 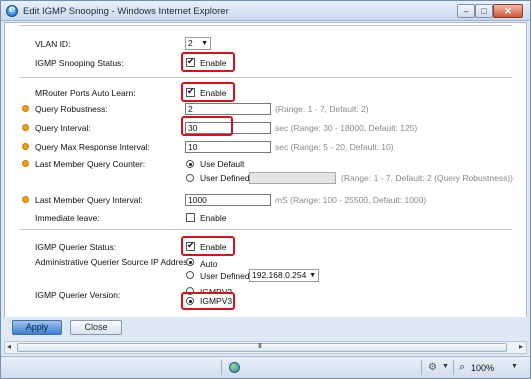 What do you see at coordinates (265, 367) in the screenshot?
I see `status-bar: ⚙ ▼ ⌕ 100% ▼` at bounding box center [265, 367].